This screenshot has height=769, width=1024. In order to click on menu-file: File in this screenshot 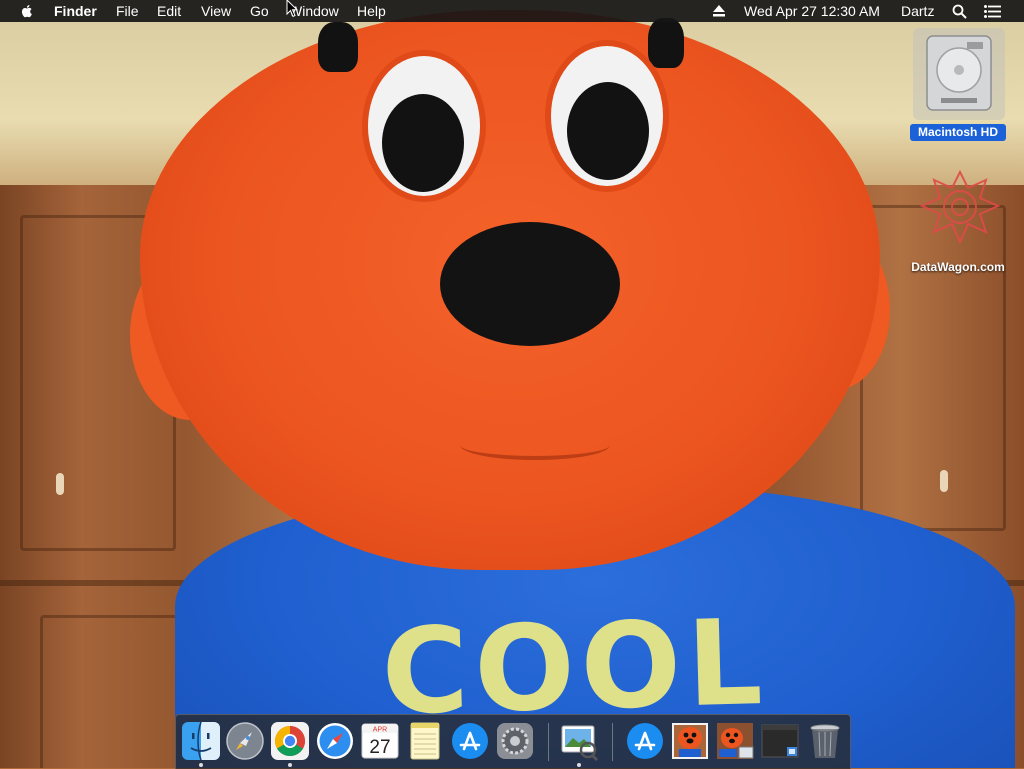, I will do `click(127, 11)`.